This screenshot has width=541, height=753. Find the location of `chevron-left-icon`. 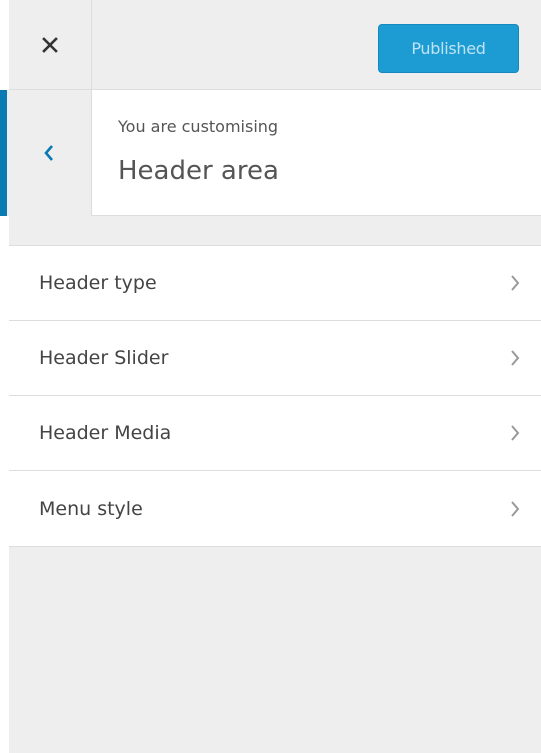

chevron-left-icon is located at coordinates (48, 153).